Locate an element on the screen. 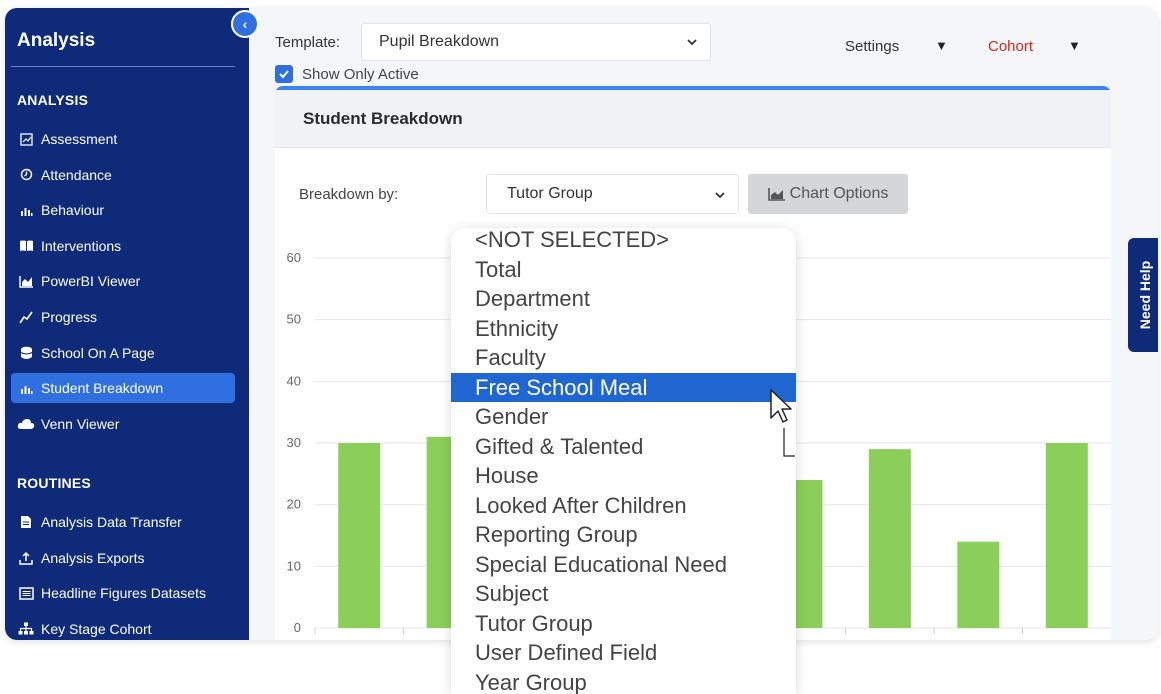 The width and height of the screenshot is (1161, 694). sidebar-item-progress: Progress is located at coordinates (123, 317).